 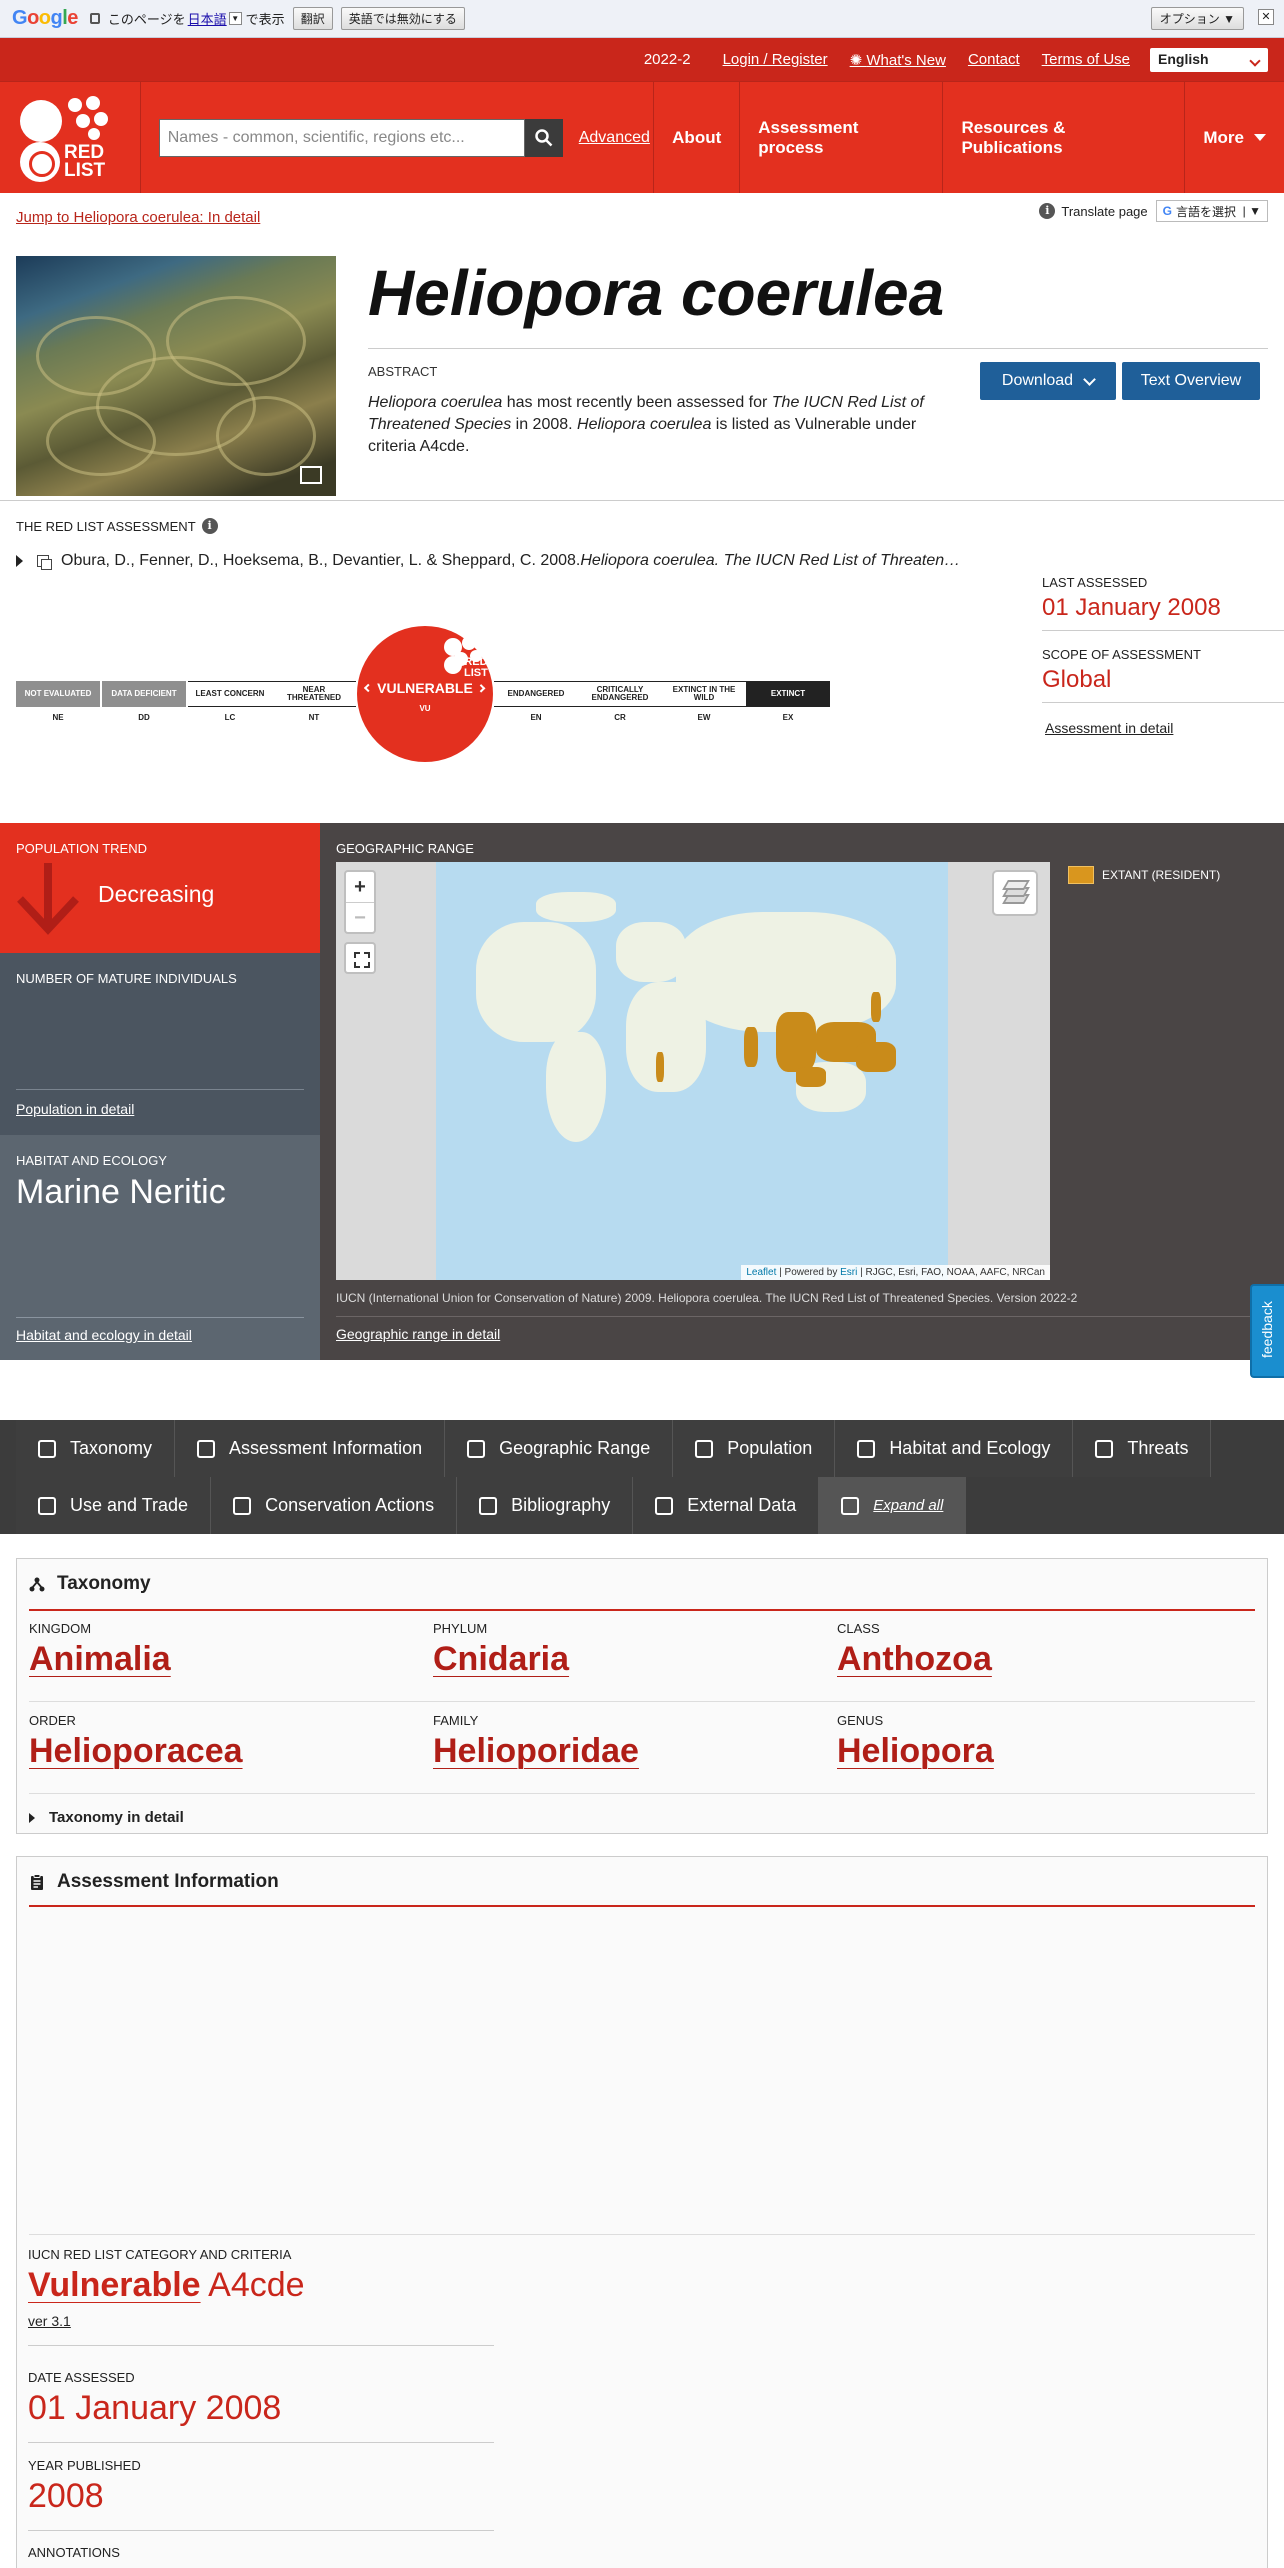 I want to click on category-abbr: EW, so click(x=704, y=717).